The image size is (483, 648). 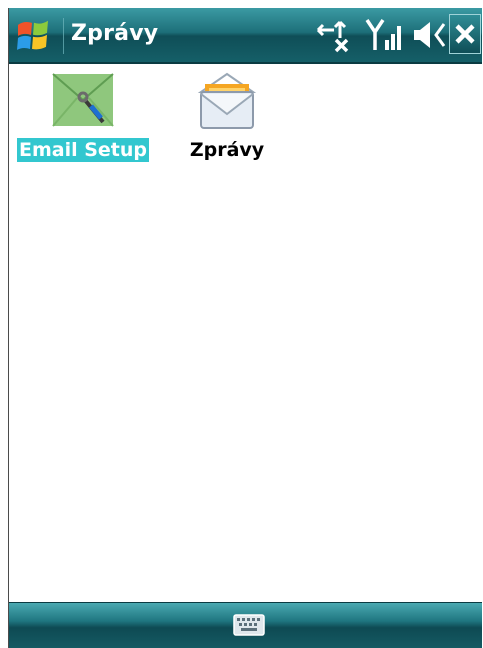 I want to click on email-setup-label: Email Setup, so click(x=83, y=150).